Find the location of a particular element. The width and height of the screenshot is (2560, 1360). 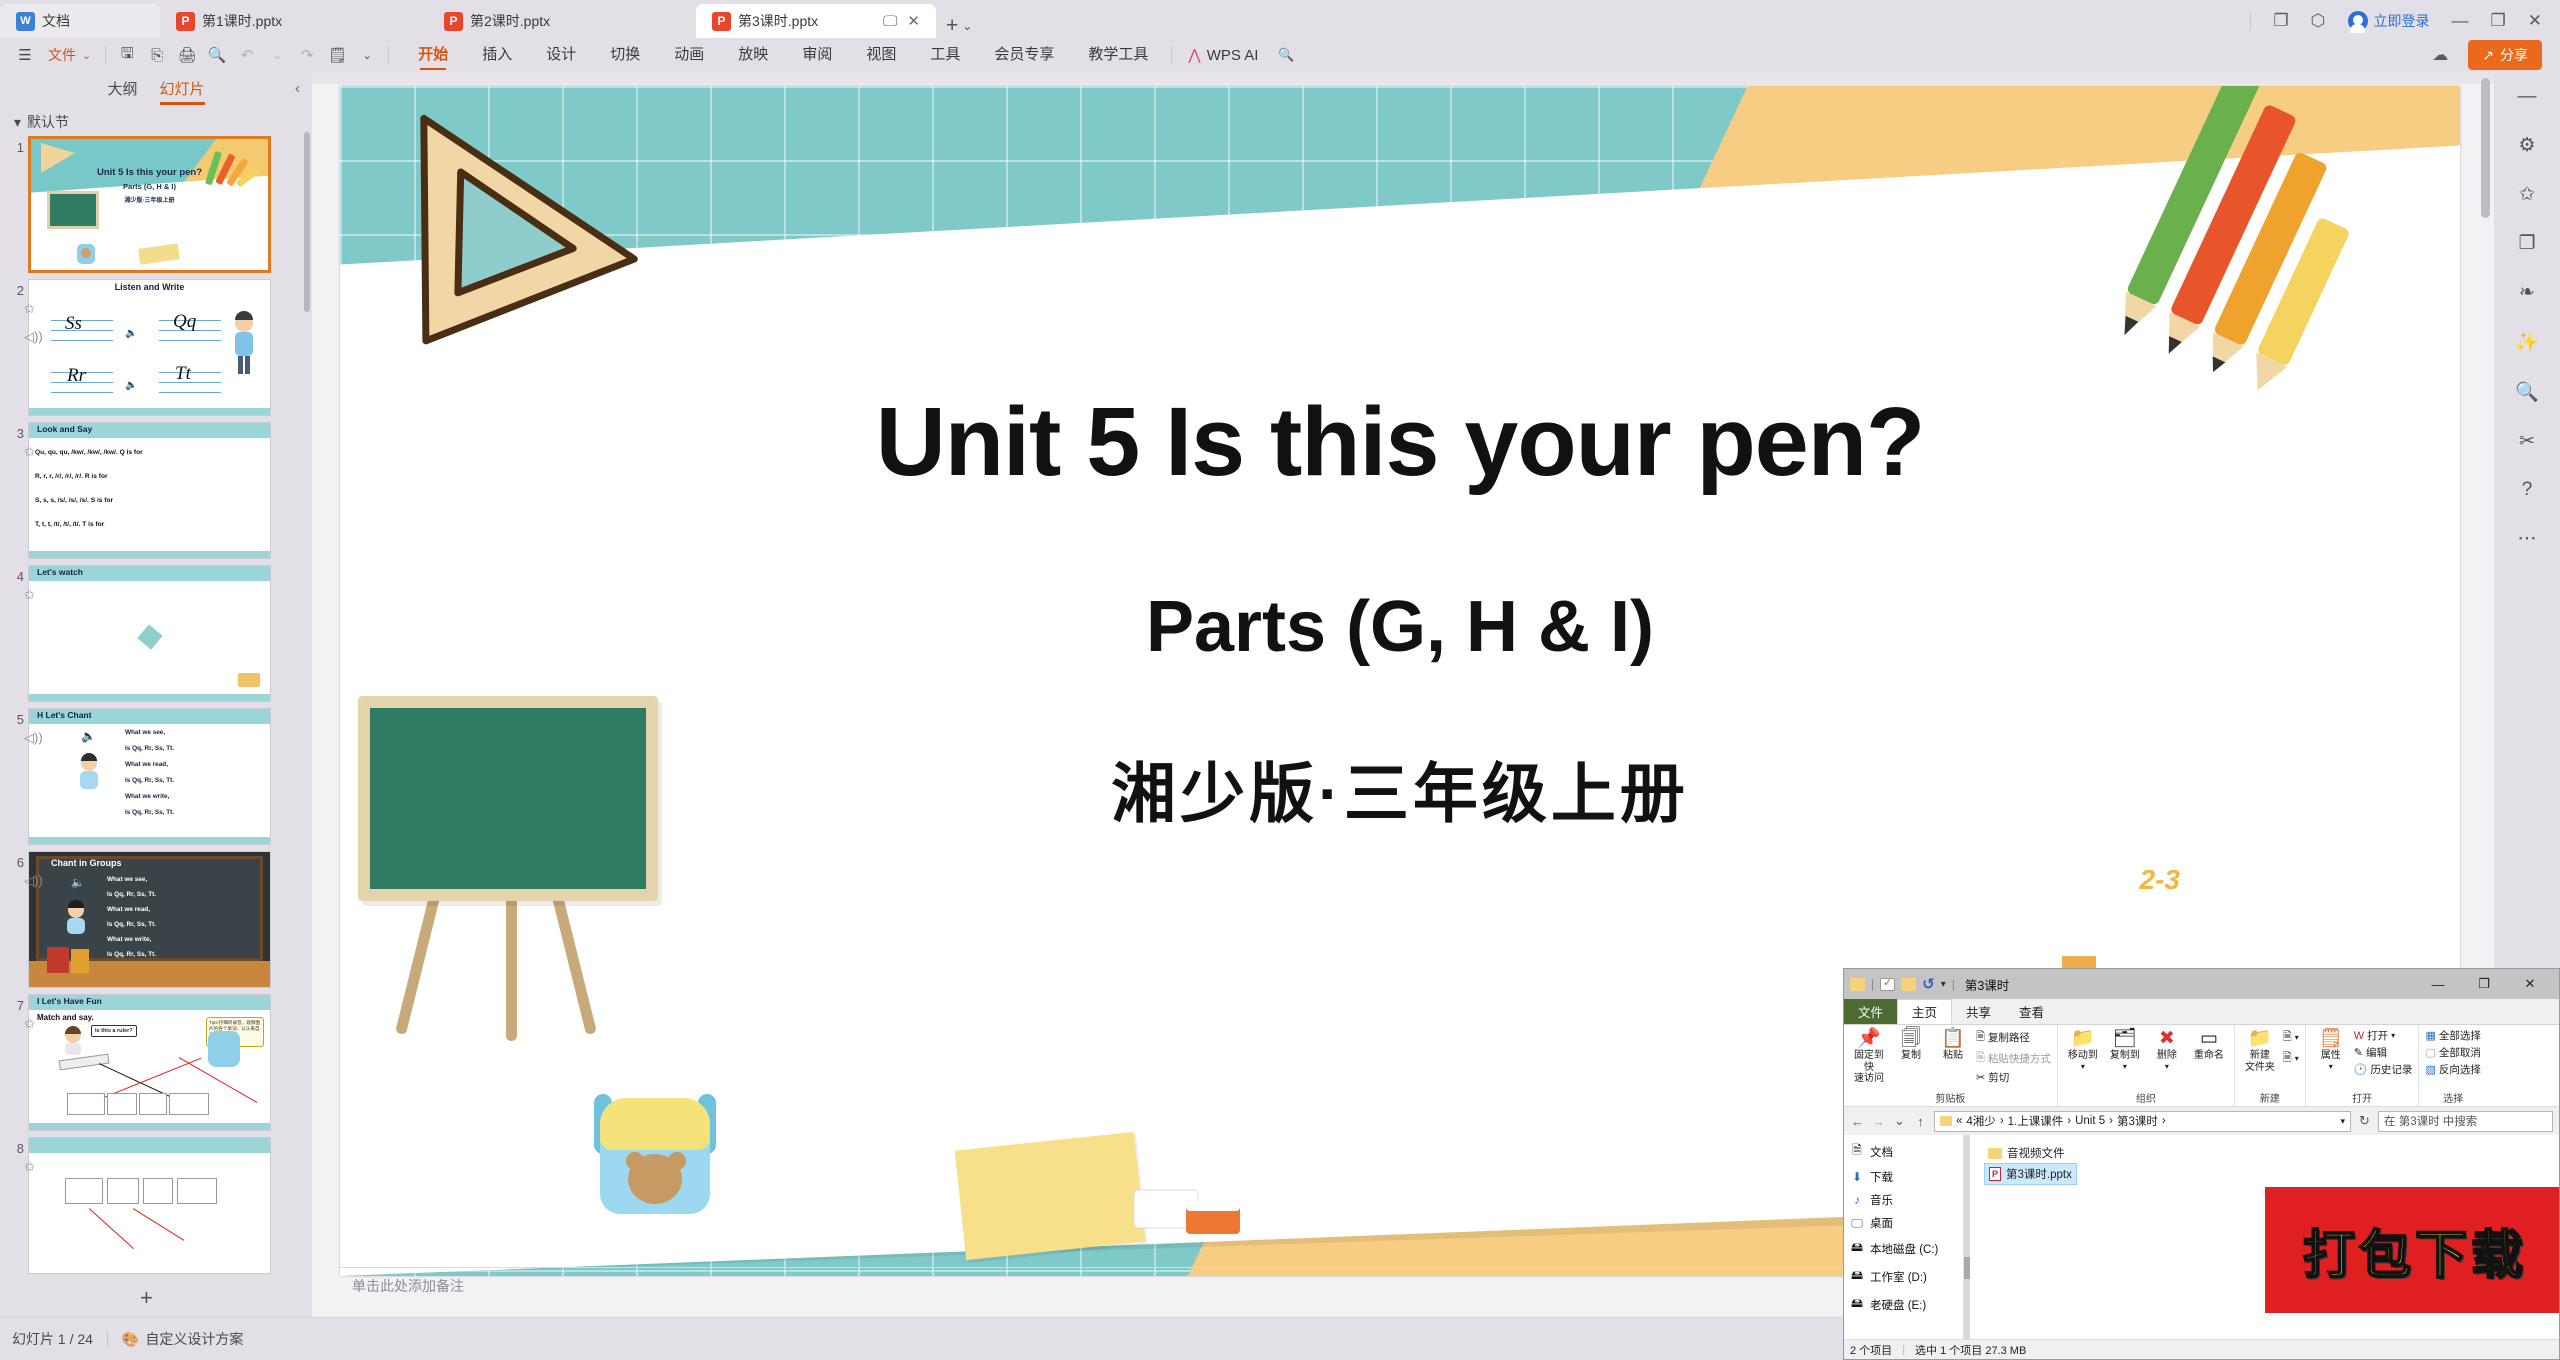

slide-subtitle: Parts (G, H & I) is located at coordinates (1400, 627).